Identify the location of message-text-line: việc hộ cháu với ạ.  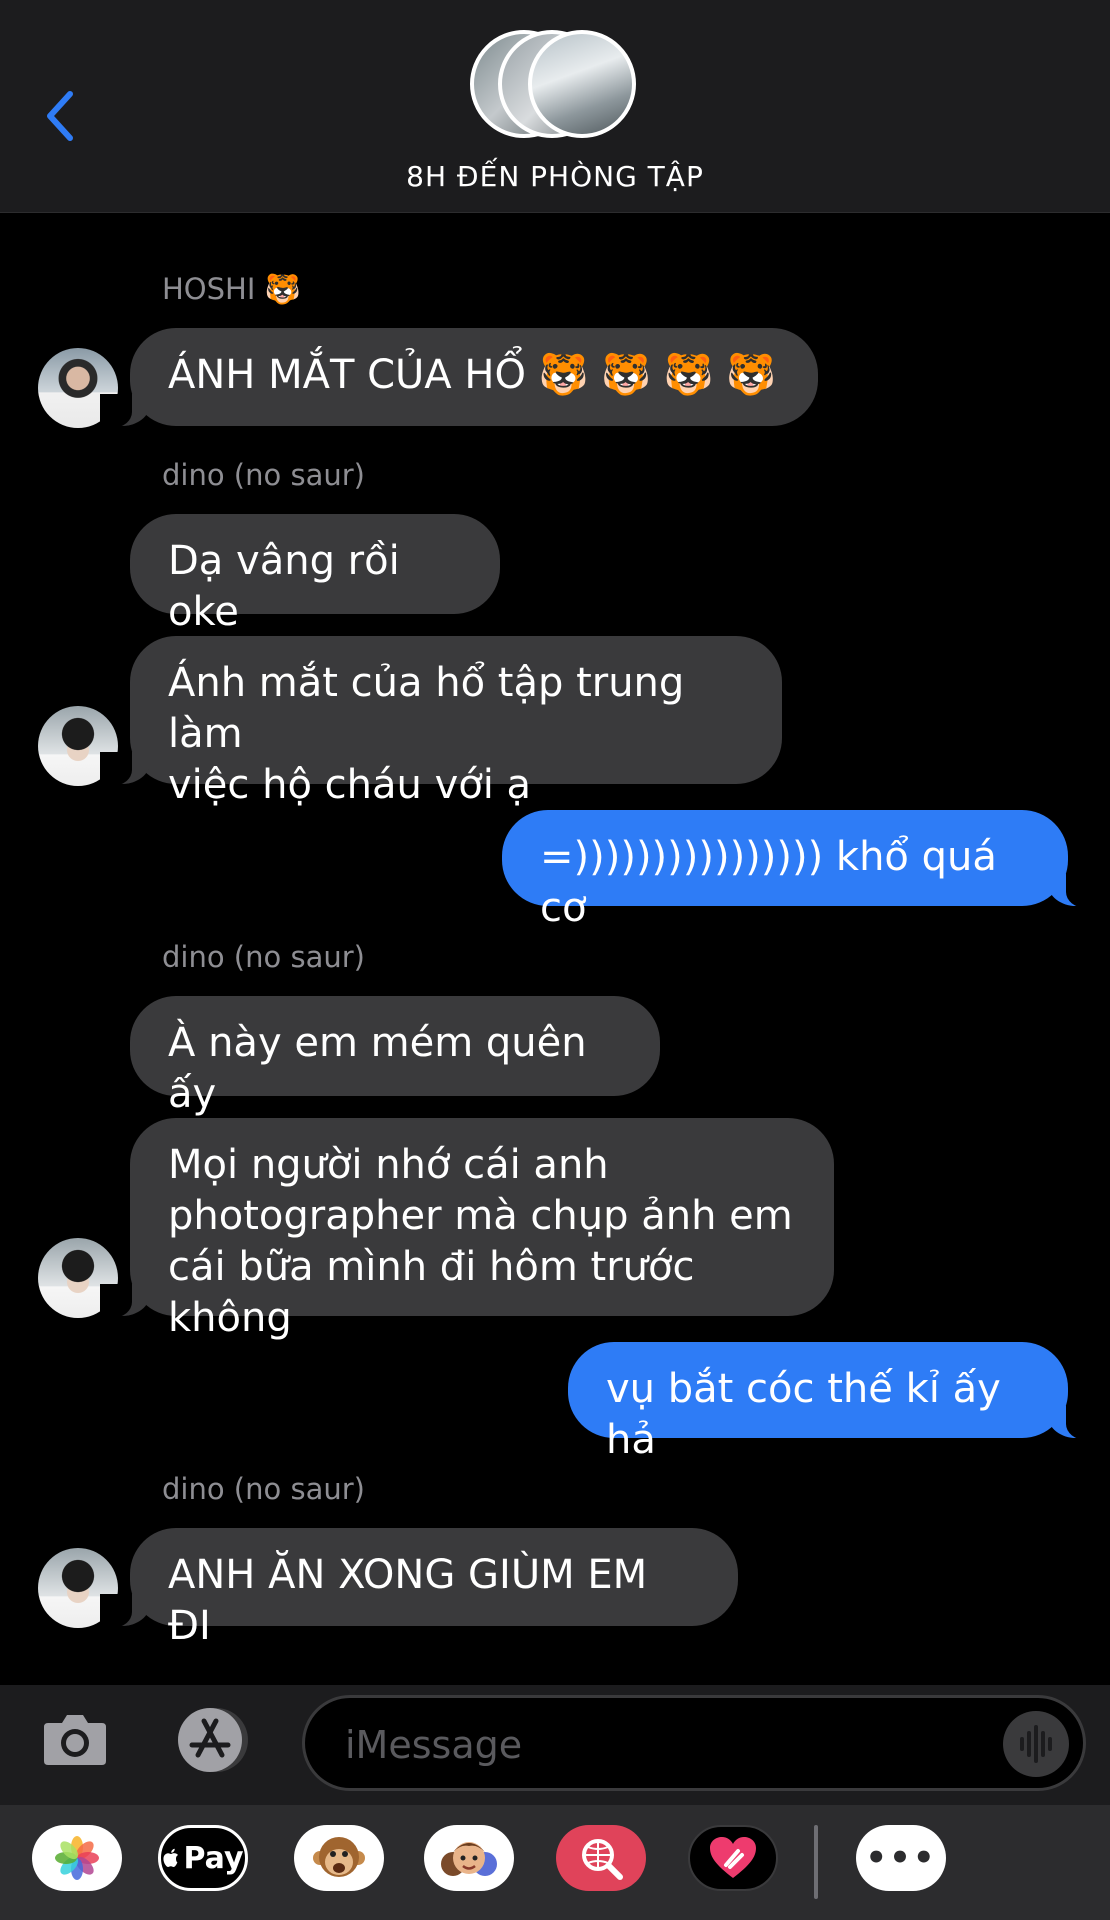
(350, 785).